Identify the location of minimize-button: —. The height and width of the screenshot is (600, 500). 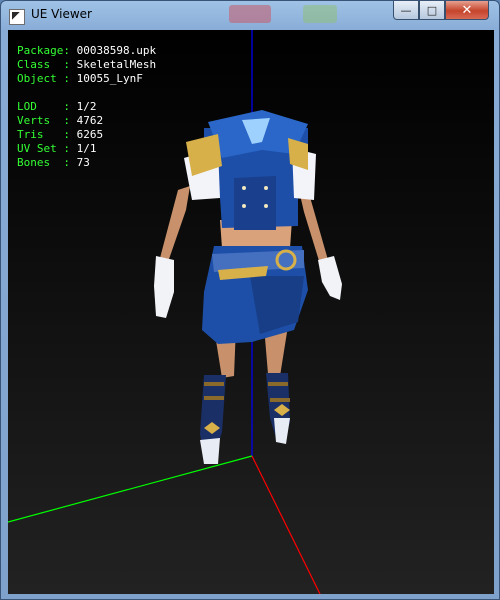
(406, 10).